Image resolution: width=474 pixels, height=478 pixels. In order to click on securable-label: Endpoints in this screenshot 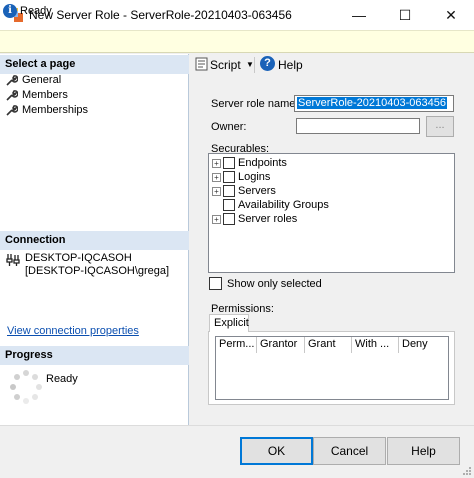, I will do `click(262, 163)`.